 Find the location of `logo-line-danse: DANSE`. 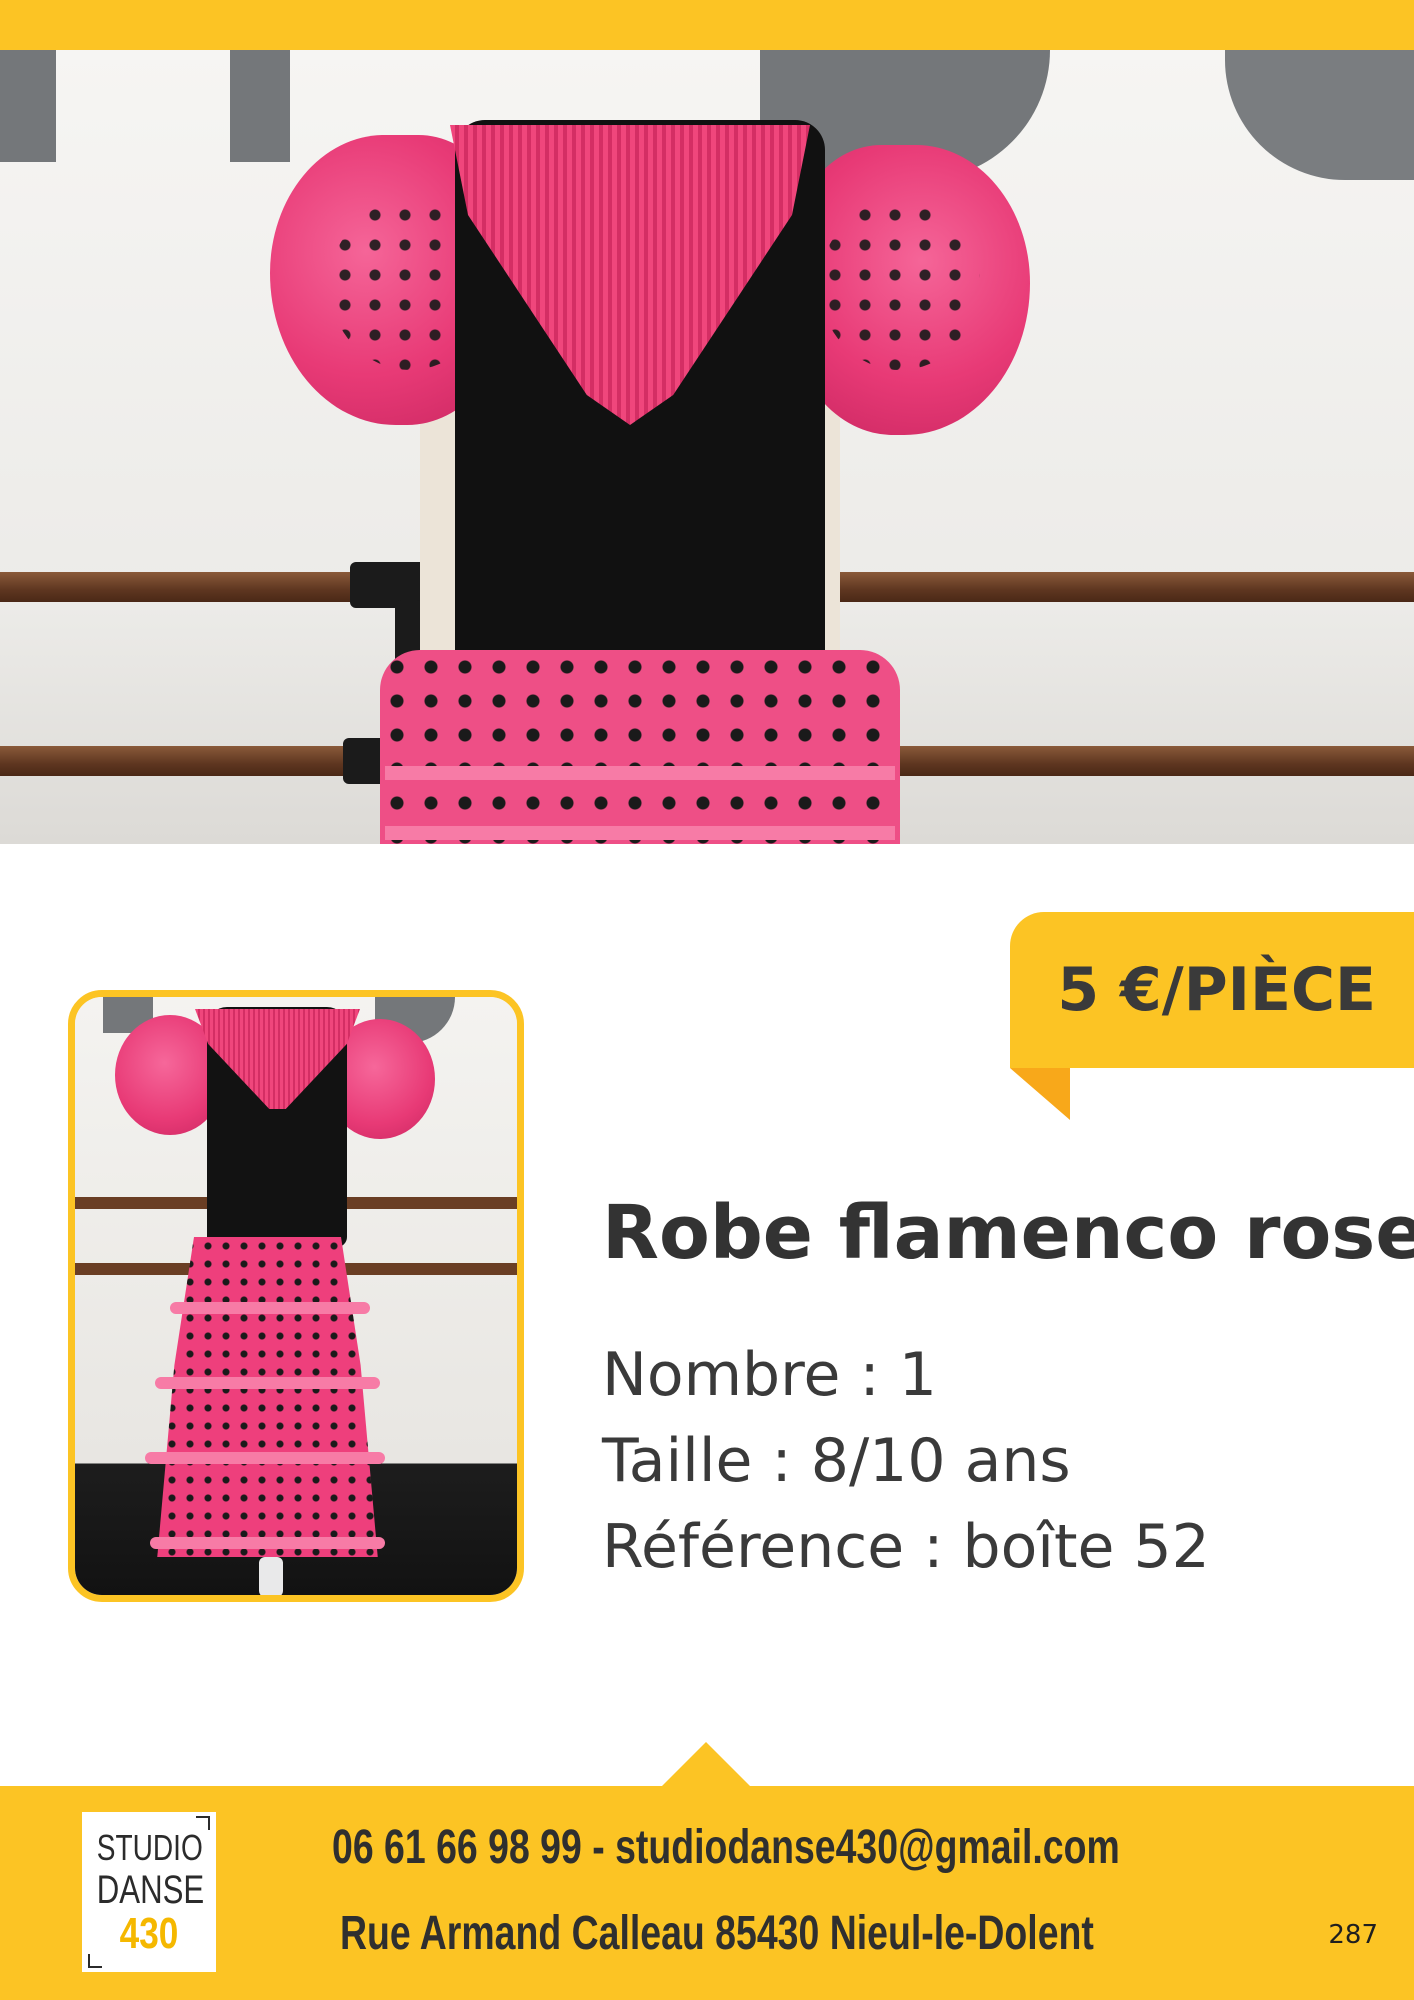

logo-line-danse: DANSE is located at coordinates (150, 1890).